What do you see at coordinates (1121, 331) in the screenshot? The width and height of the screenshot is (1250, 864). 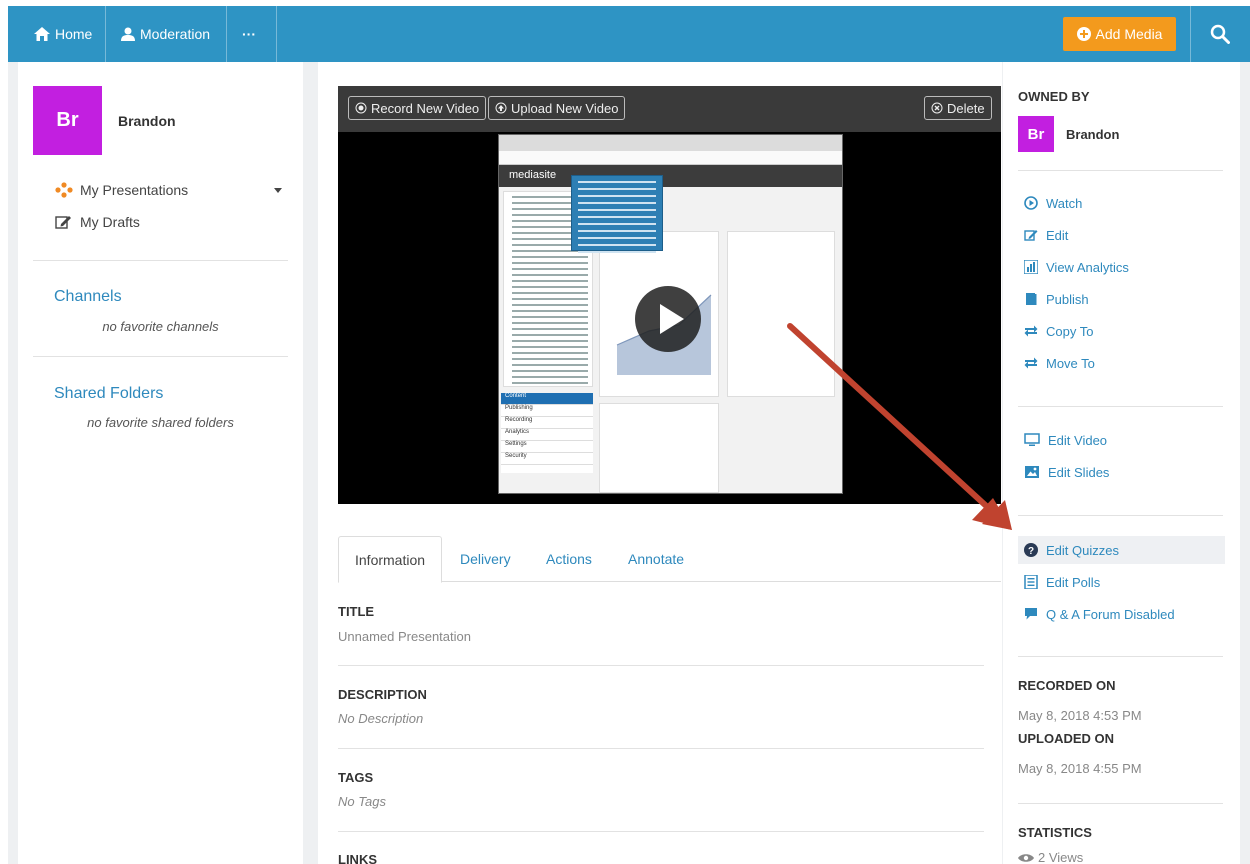 I see `copy-to-link: Copy To` at bounding box center [1121, 331].